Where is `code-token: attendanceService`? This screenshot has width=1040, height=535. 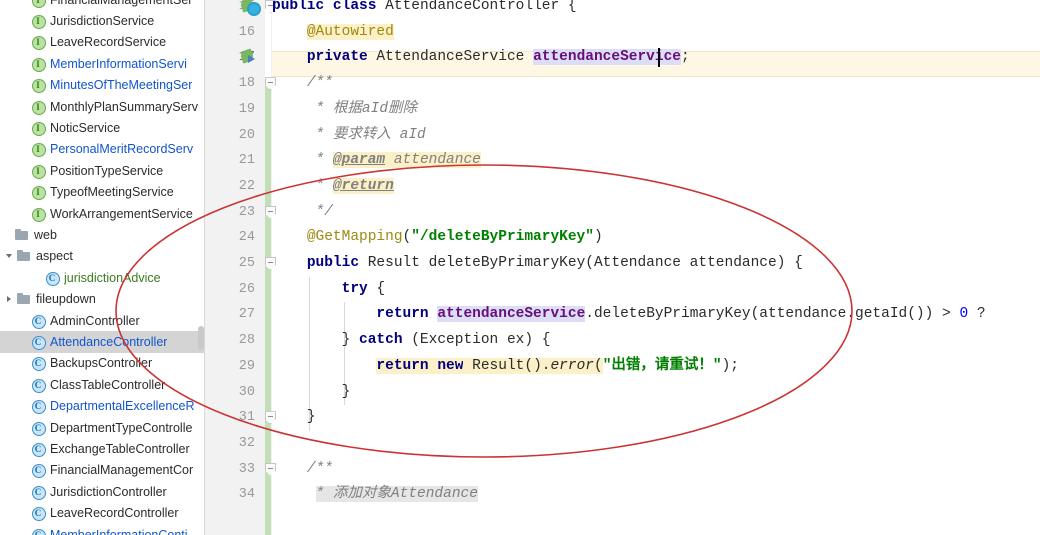
code-token: attendanceService is located at coordinates (511, 314).